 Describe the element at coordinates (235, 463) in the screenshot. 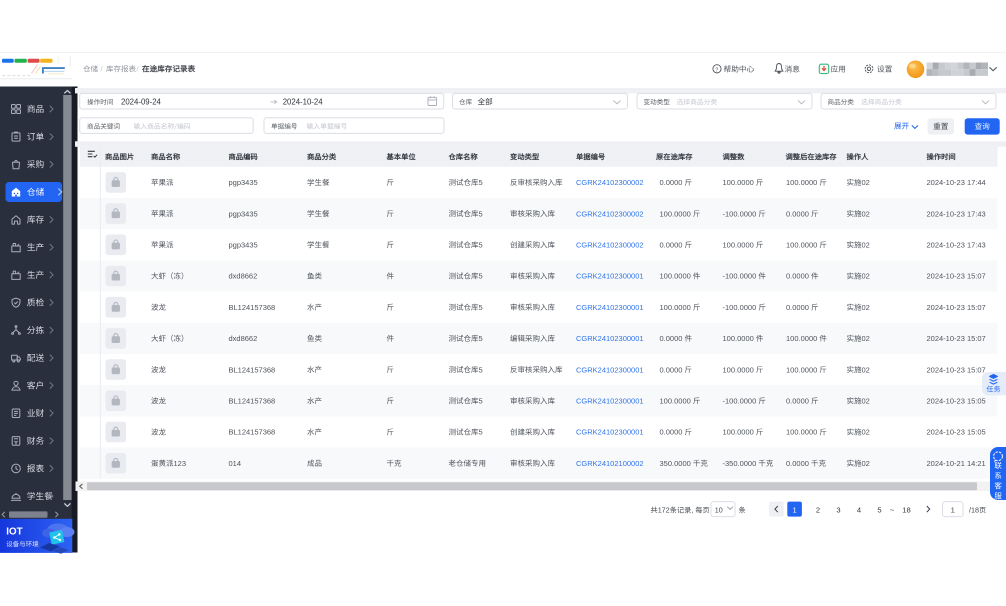

I see `svg-text: 014` at that location.